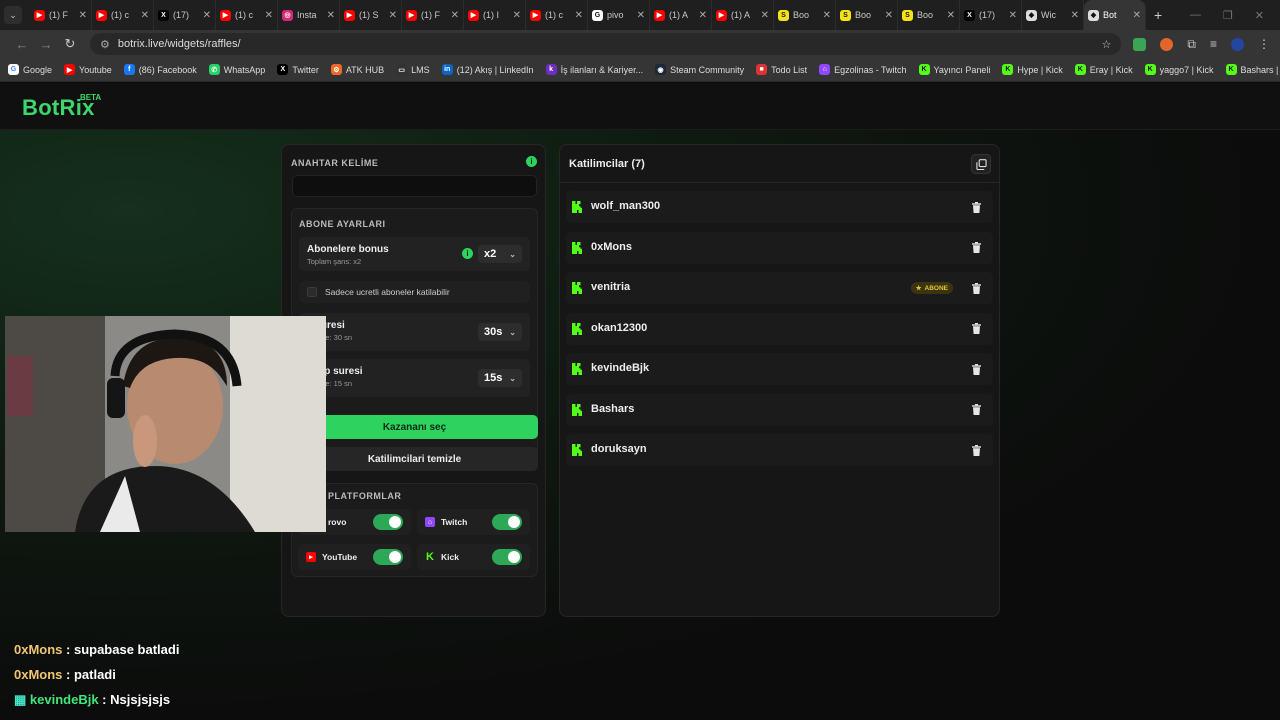  I want to click on browser-tab: ◆ Wic ✕, so click(1053, 15).